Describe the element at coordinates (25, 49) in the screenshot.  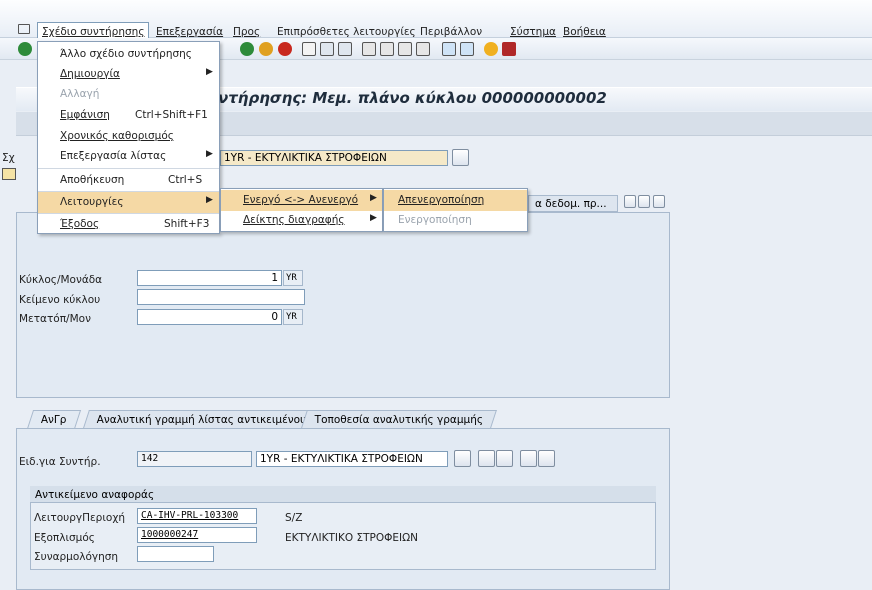
I see `enter-icon` at that location.